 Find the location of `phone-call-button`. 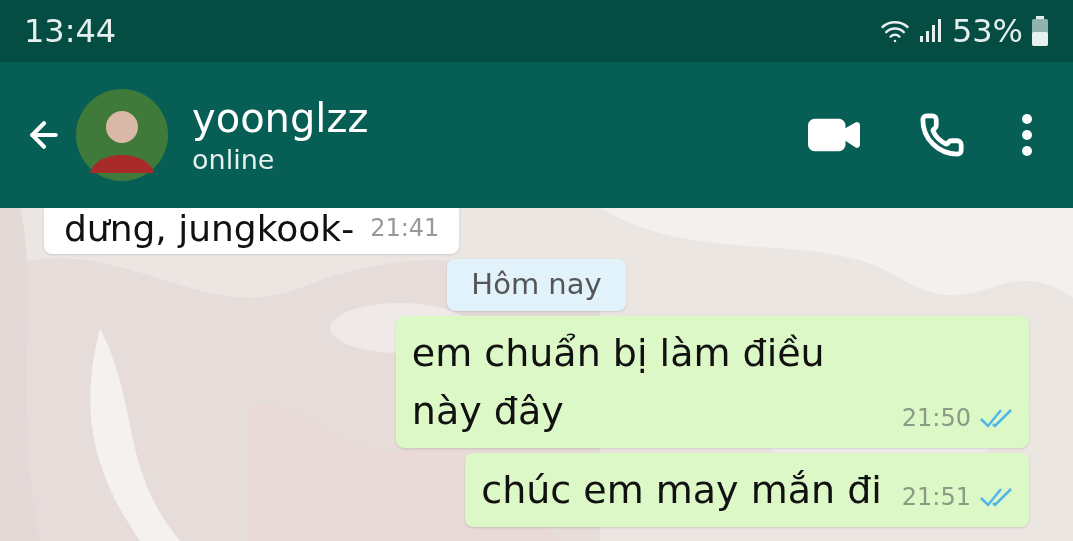

phone-call-button is located at coordinates (942, 135).